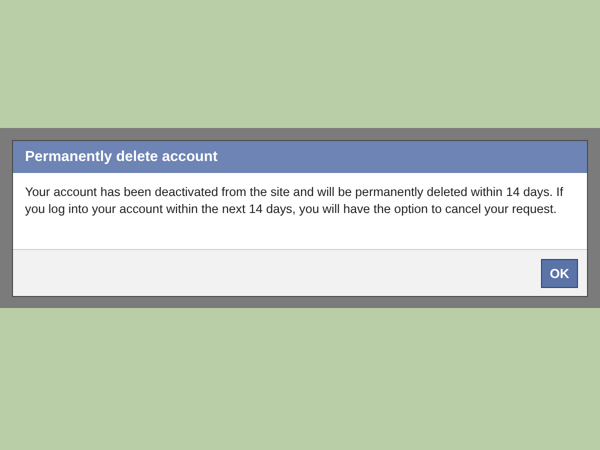 The image size is (600, 450). I want to click on dialog-title: Permanently delete account, so click(300, 157).